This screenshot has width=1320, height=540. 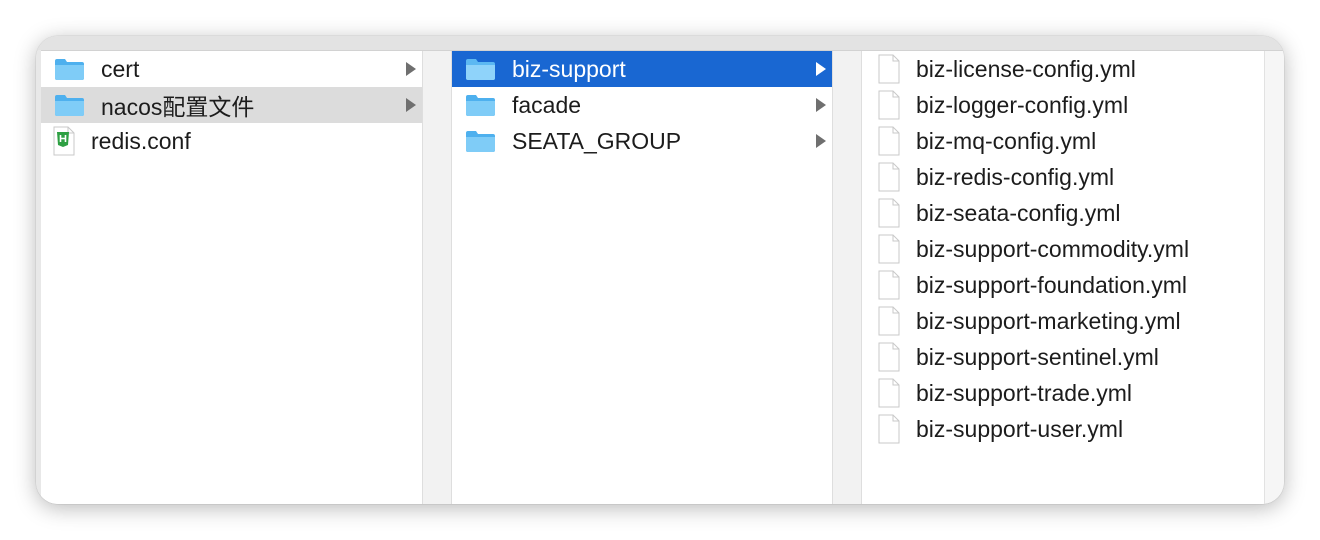 I want to click on right-edge, so click(x=1274, y=277).